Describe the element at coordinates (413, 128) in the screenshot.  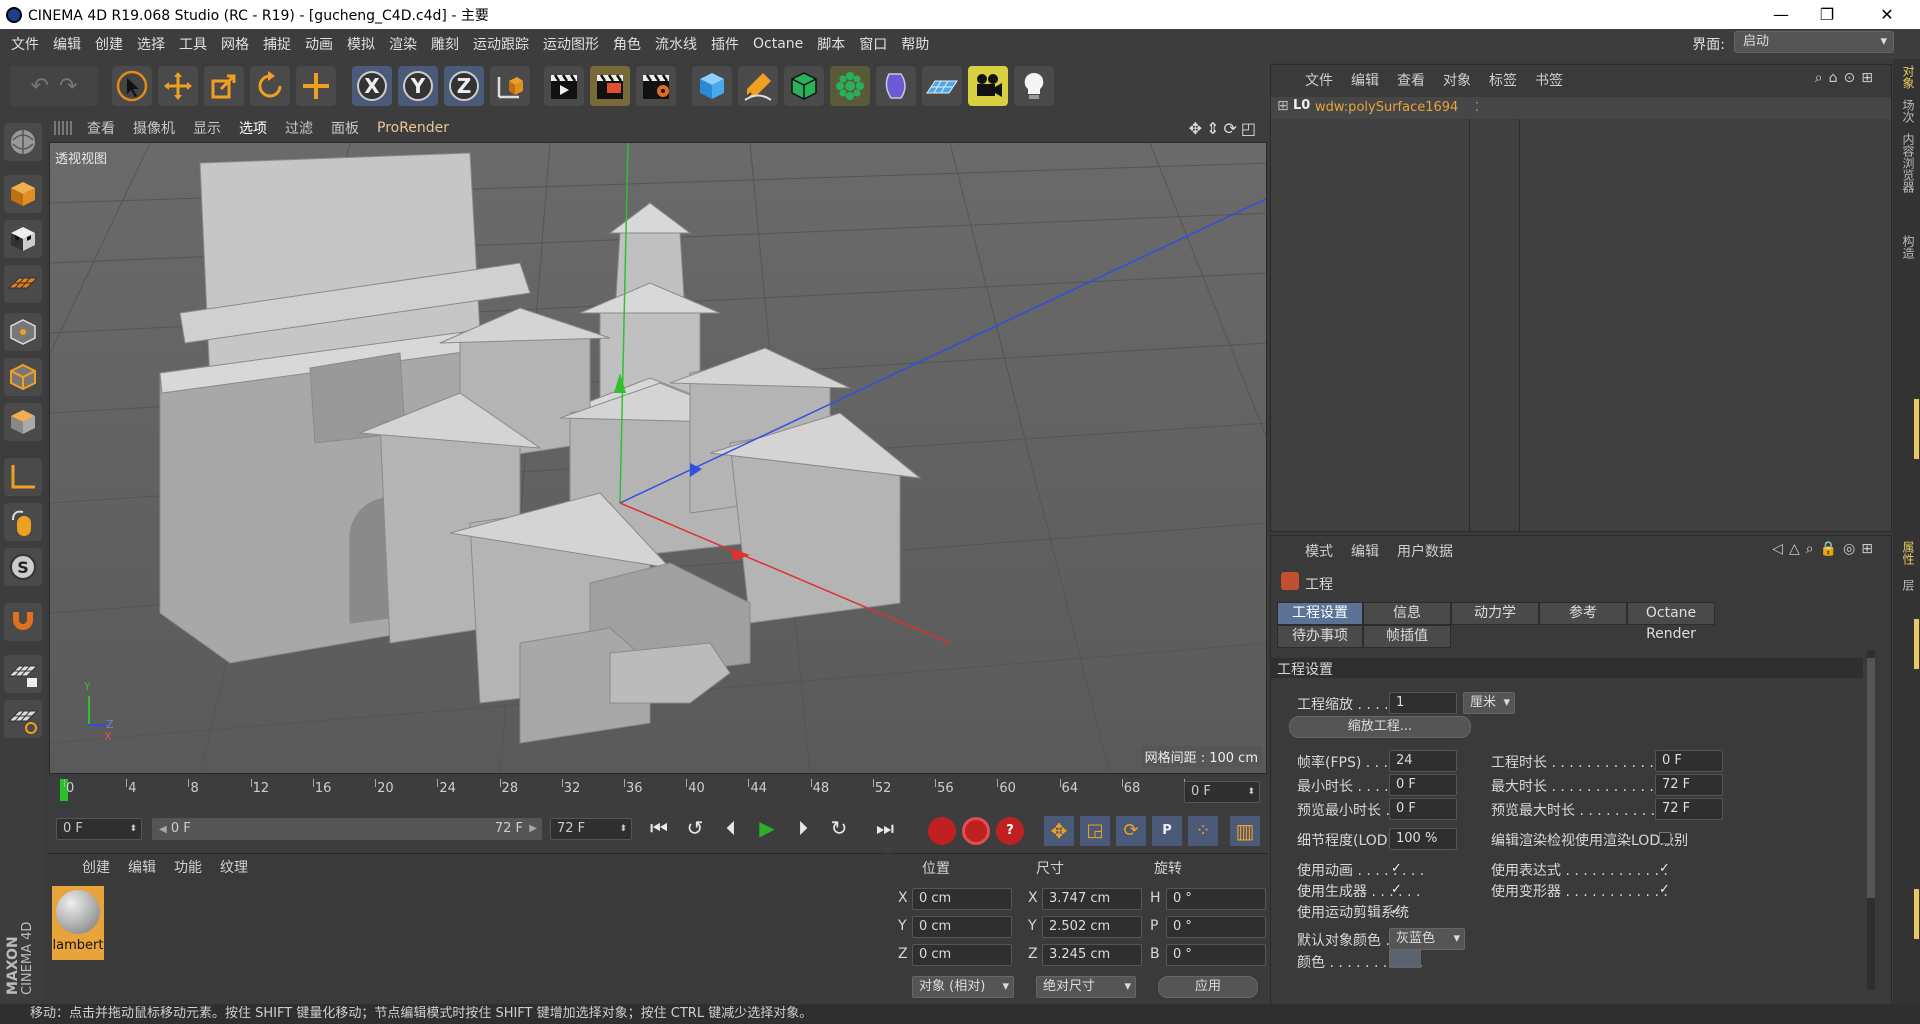
I see `viewport-menu-prorender: ProRender` at that location.